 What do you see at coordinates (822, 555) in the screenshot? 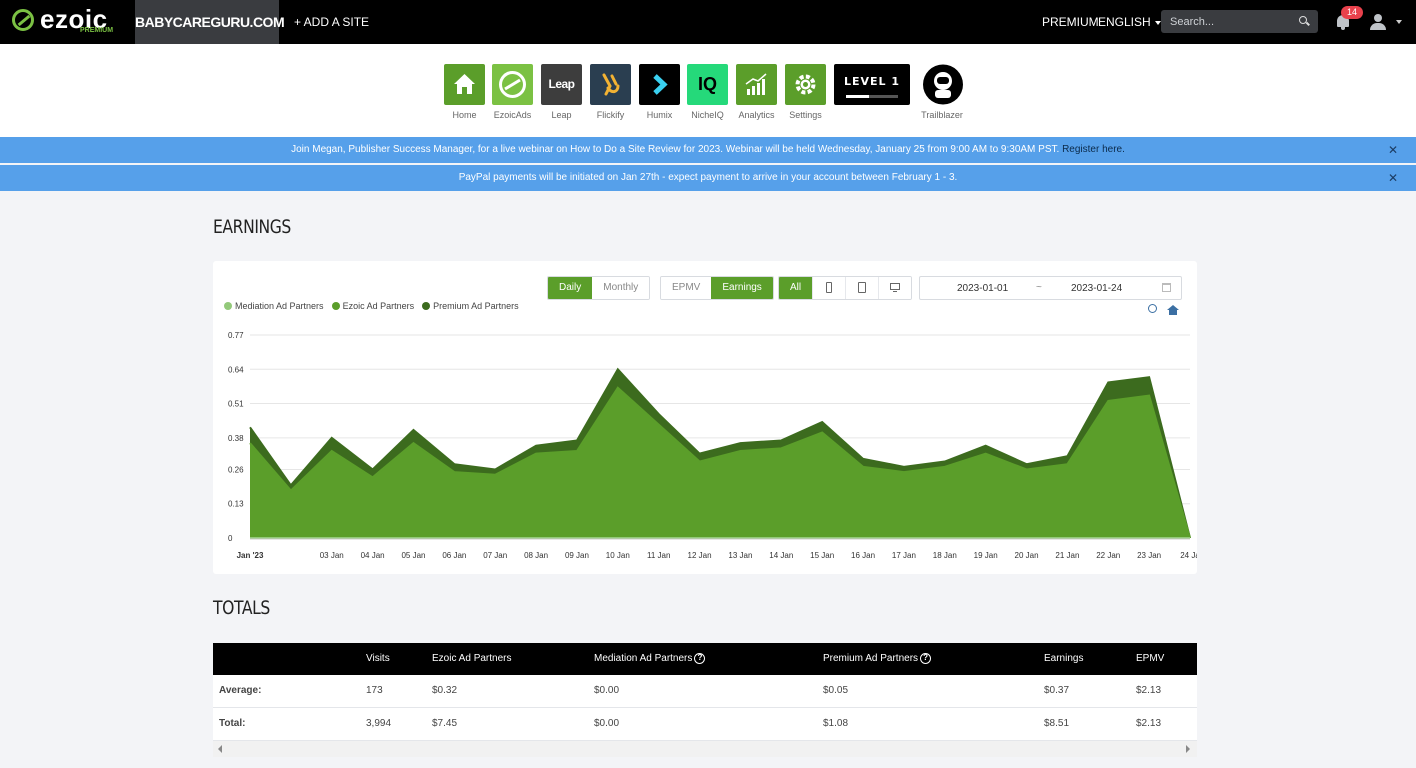
I see `x-tick-label: 15 Jan` at bounding box center [822, 555].